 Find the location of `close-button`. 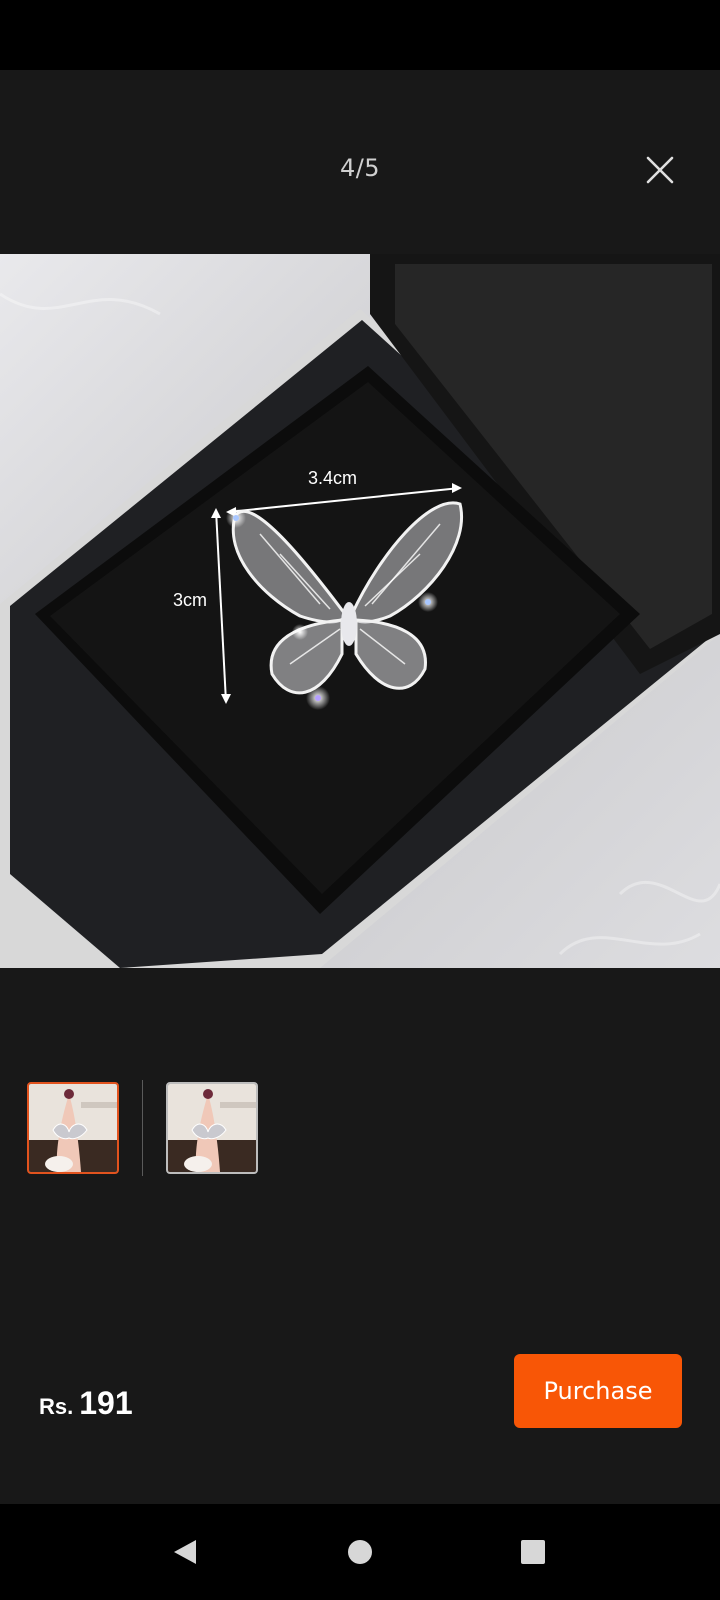

close-button is located at coordinates (660, 170).